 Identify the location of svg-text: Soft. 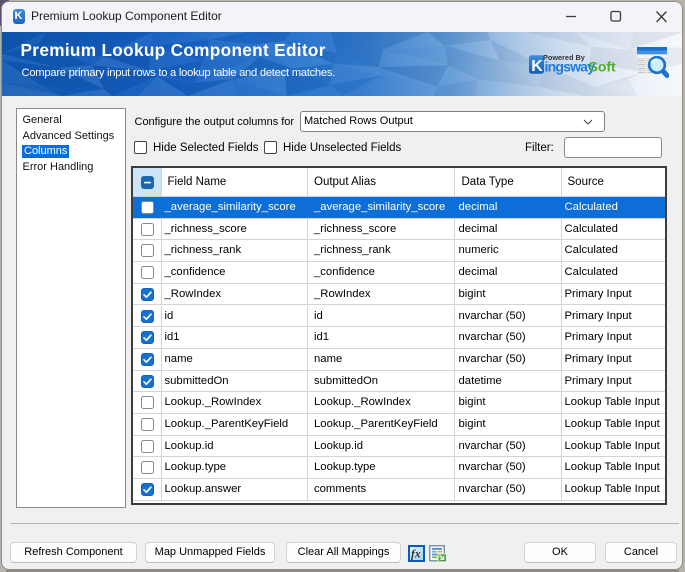
(603, 67).